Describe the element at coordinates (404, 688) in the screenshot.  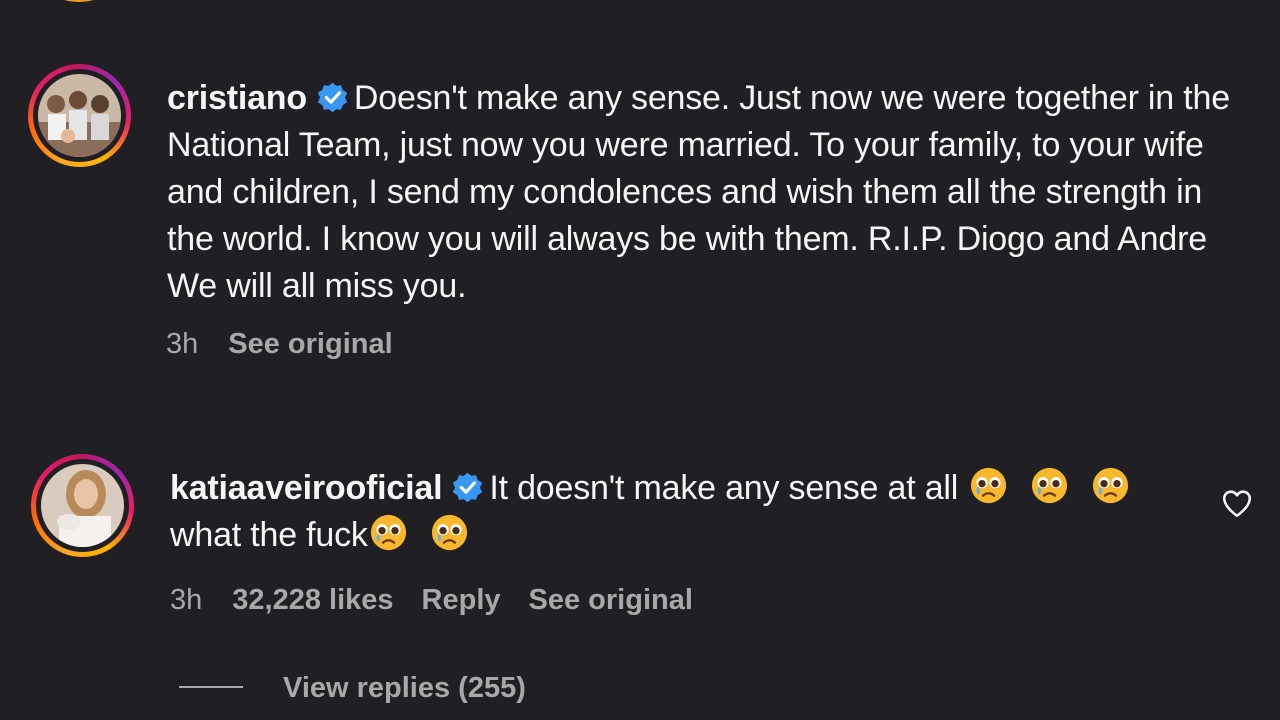
I see `view-replies-label: View replies (255)` at that location.